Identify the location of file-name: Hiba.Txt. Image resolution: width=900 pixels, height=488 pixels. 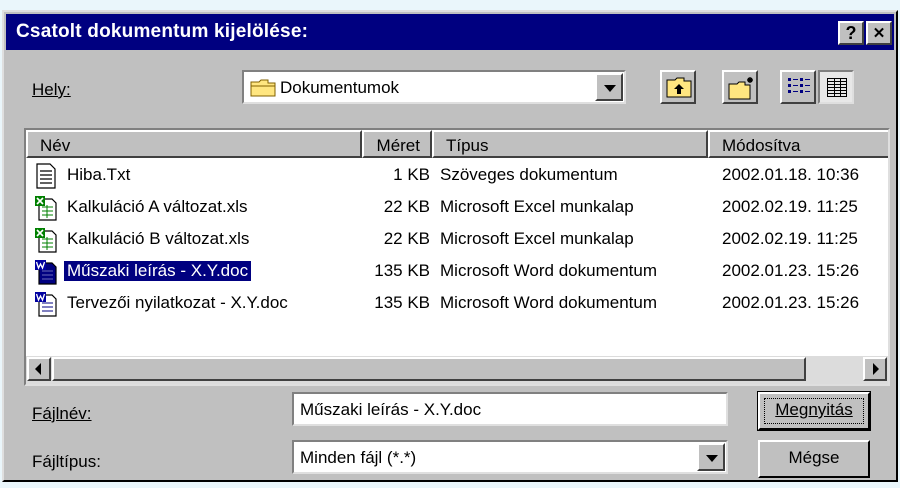
(99, 174).